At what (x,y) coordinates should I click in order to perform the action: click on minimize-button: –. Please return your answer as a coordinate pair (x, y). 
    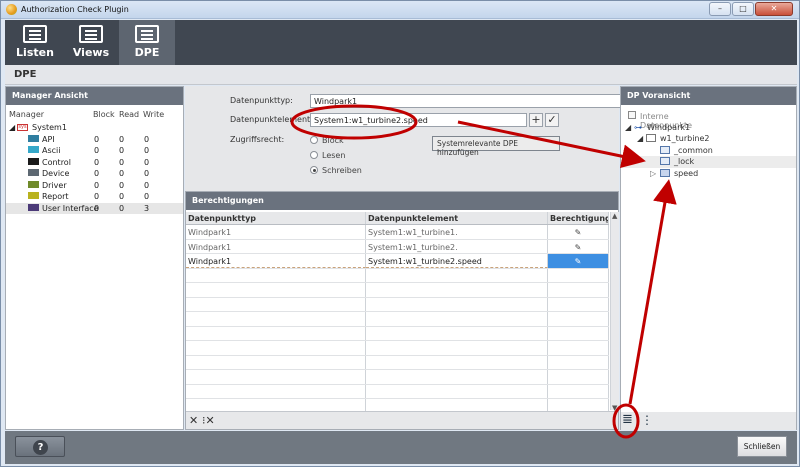
    Looking at the image, I should click on (720, 9).